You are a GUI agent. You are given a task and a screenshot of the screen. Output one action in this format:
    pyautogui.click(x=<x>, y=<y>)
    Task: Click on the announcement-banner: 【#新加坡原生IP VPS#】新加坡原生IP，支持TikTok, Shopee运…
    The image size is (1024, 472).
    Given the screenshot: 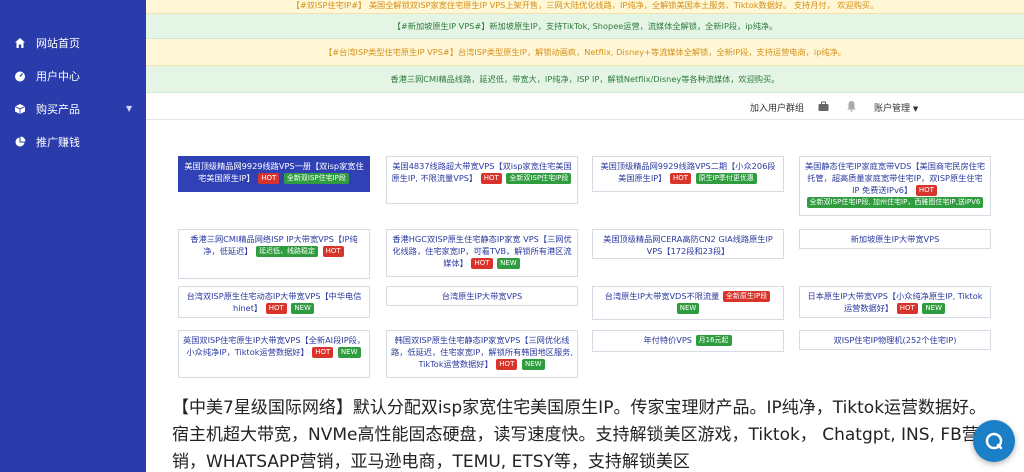 What is the action you would take?
    pyautogui.click(x=585, y=26)
    